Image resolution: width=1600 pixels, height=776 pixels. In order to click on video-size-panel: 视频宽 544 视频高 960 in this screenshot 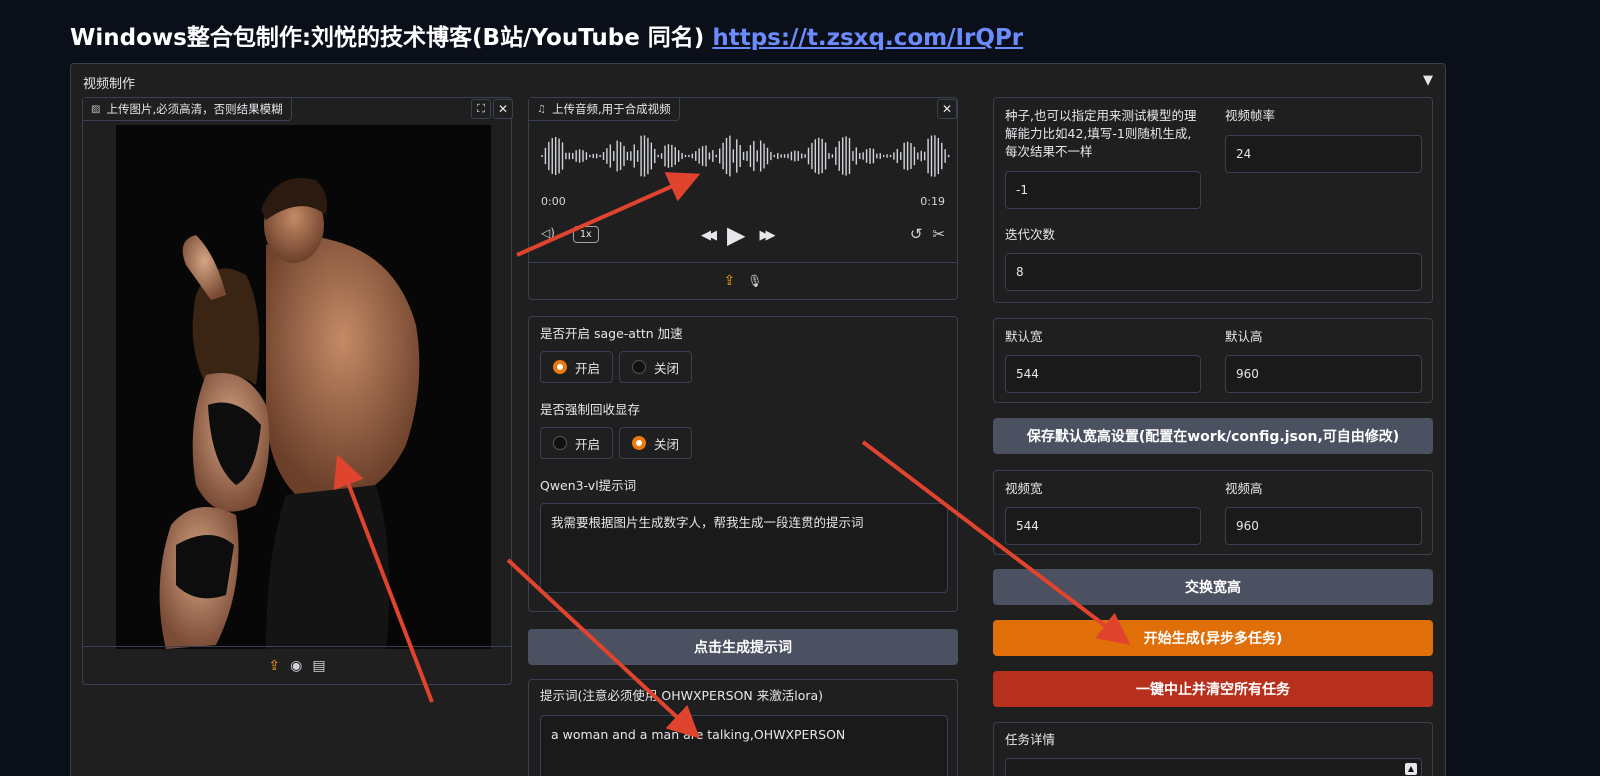, I will do `click(1213, 512)`.